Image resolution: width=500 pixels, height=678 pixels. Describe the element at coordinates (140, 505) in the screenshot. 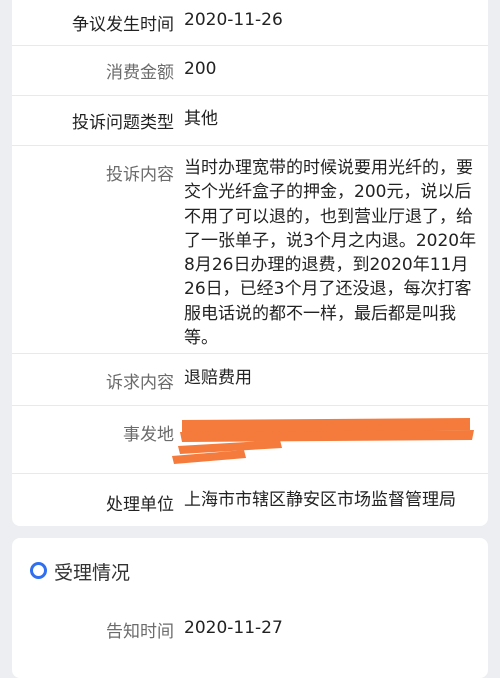

I see `handling-unit-label: 处理单位` at that location.